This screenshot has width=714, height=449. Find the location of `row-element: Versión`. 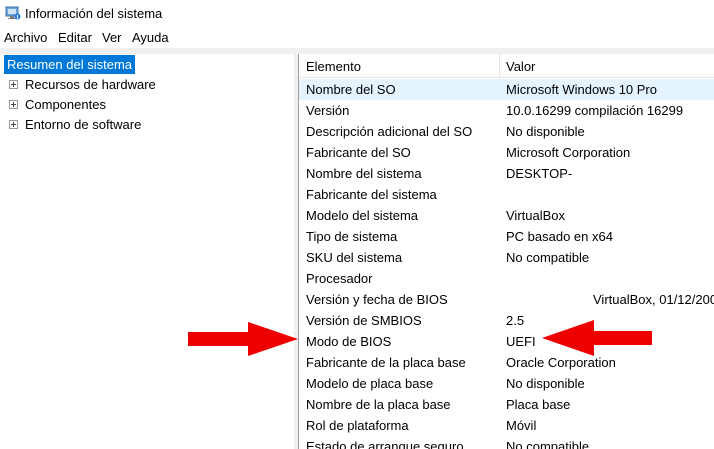

row-element: Versión is located at coordinates (328, 110).